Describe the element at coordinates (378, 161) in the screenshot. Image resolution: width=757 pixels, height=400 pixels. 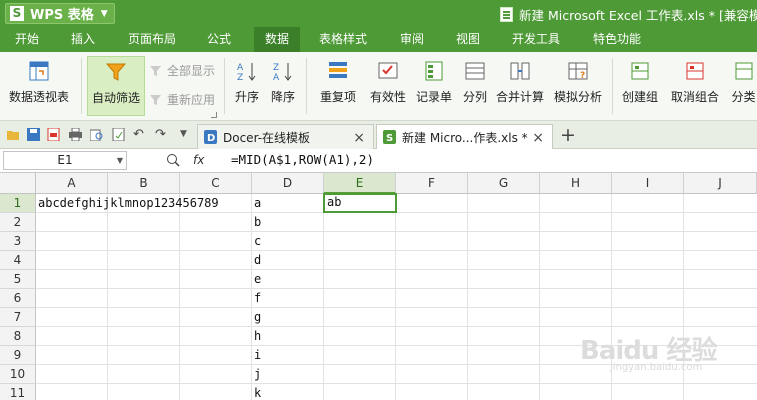
I see `formula-bar: E1 ▼ fx =MID(A$1,ROW(A1),2)` at that location.